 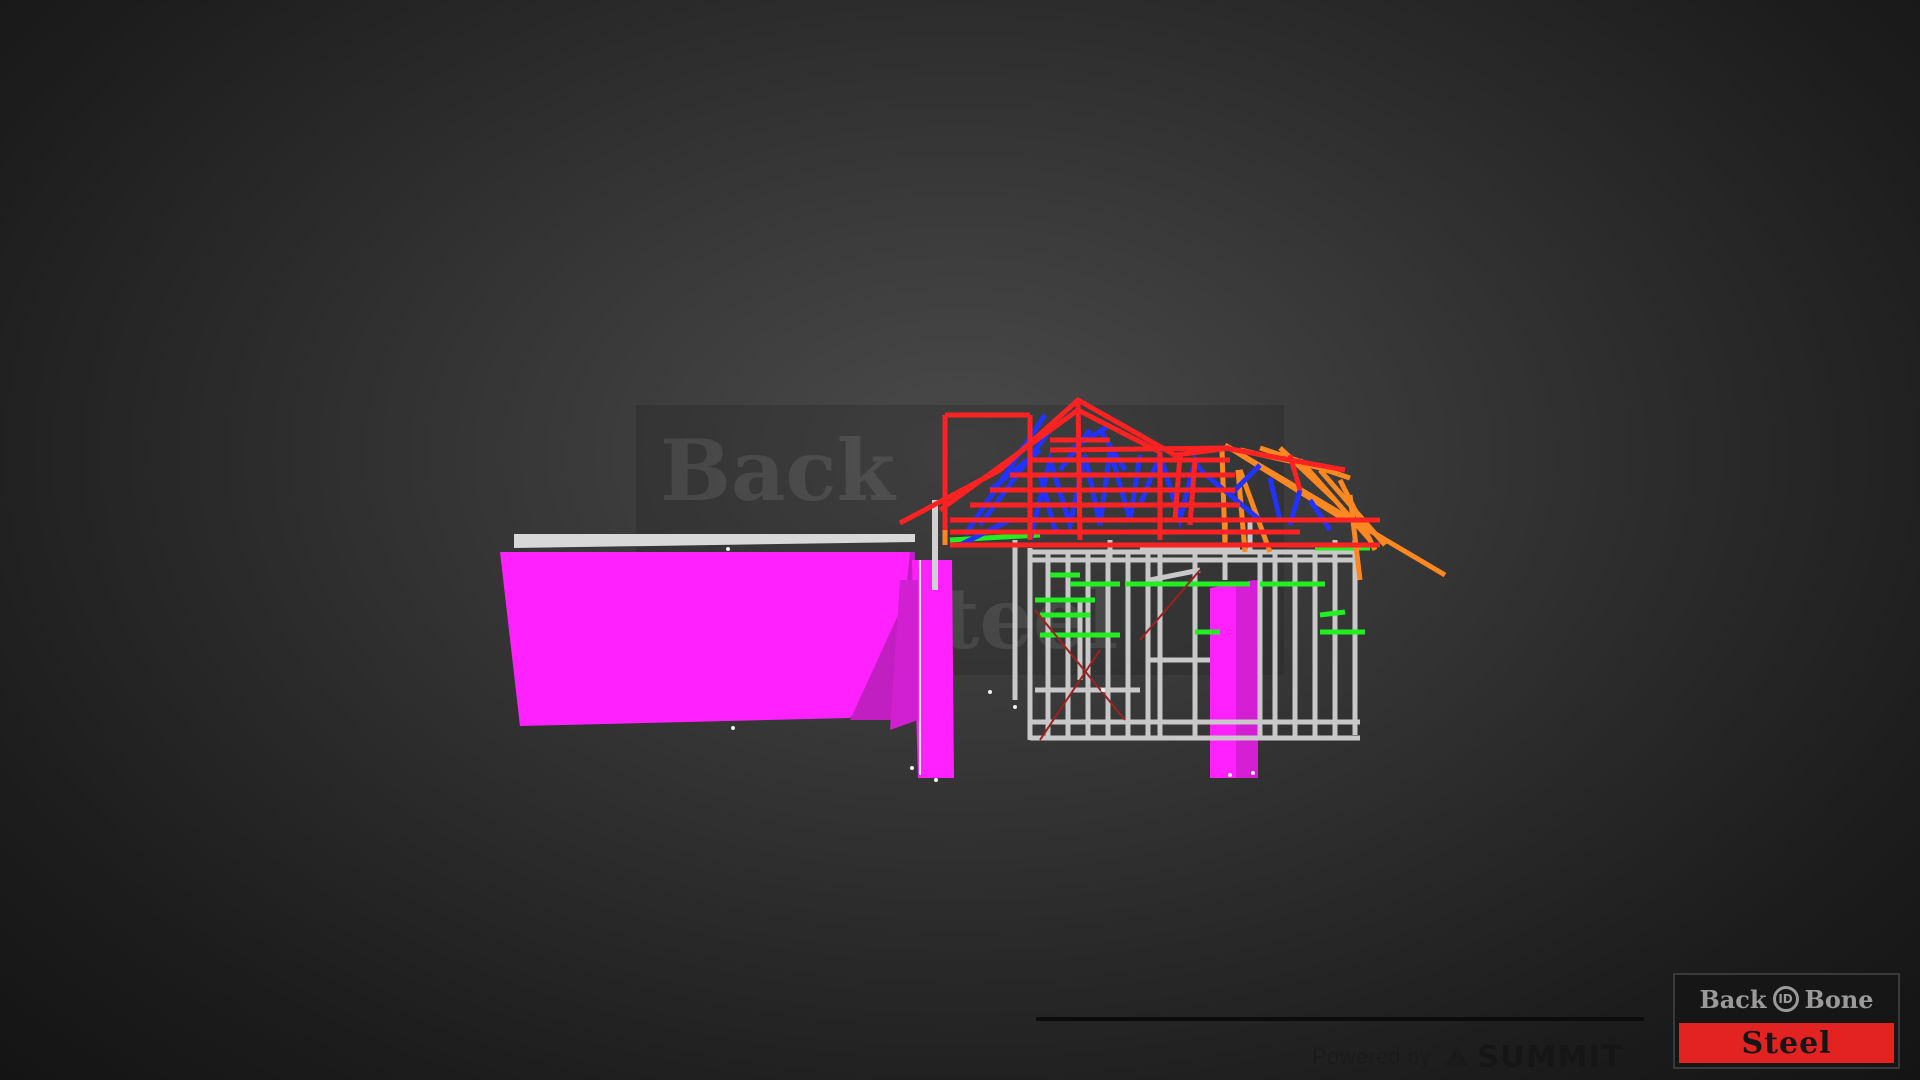 What do you see at coordinates (1457, 1056) in the screenshot?
I see `mountain-icon` at bounding box center [1457, 1056].